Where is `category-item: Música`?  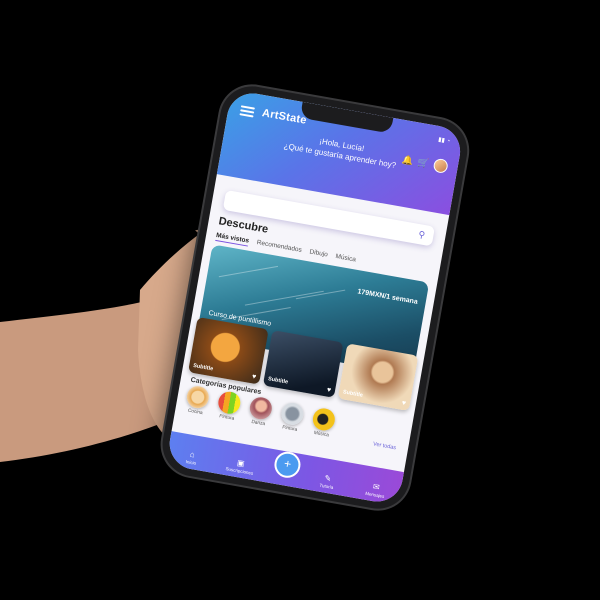 category-item: Música is located at coordinates (323, 422).